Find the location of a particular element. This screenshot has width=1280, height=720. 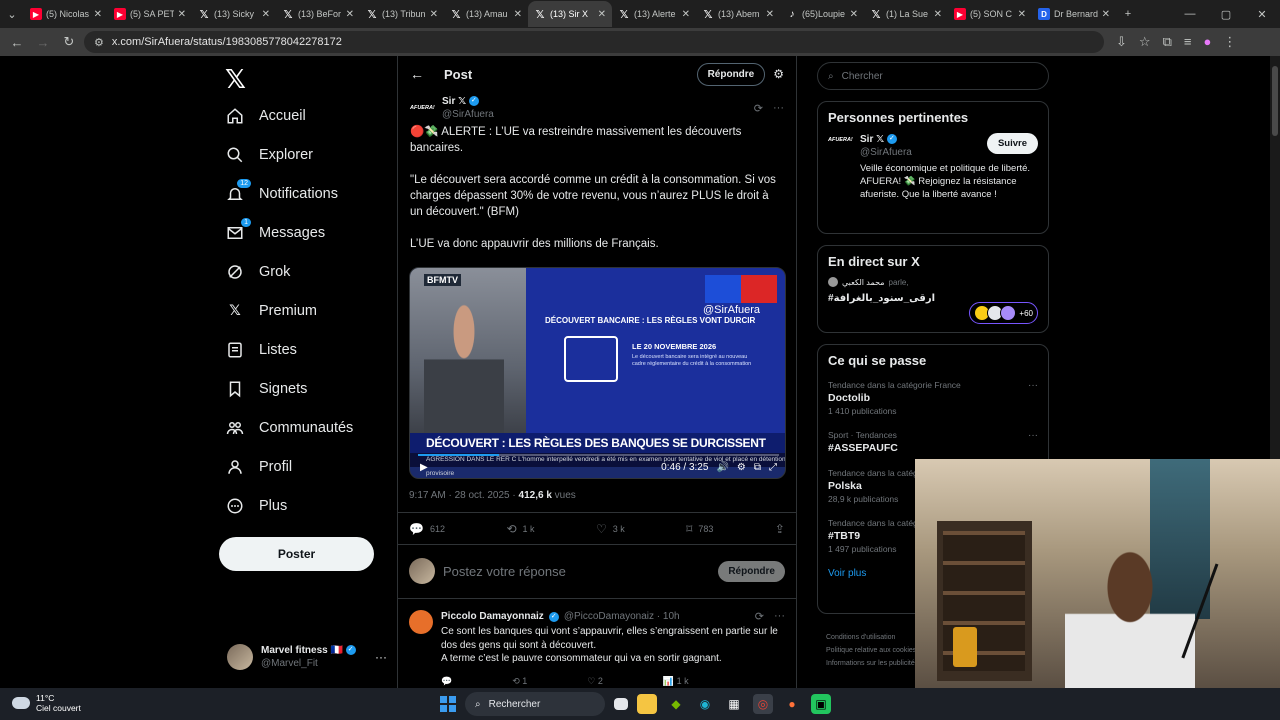

browser-tab: ▶ (5) SON C ✕ is located at coordinates (990, 14).